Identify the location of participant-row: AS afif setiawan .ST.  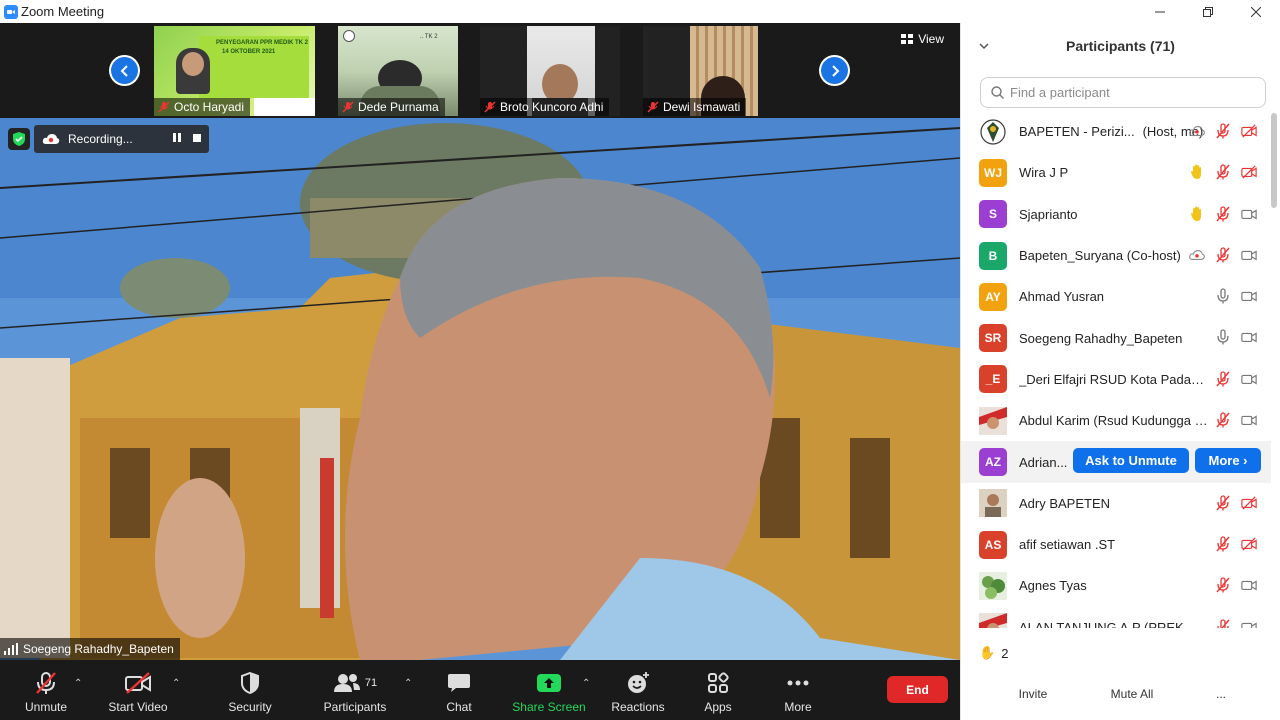
(1116, 544).